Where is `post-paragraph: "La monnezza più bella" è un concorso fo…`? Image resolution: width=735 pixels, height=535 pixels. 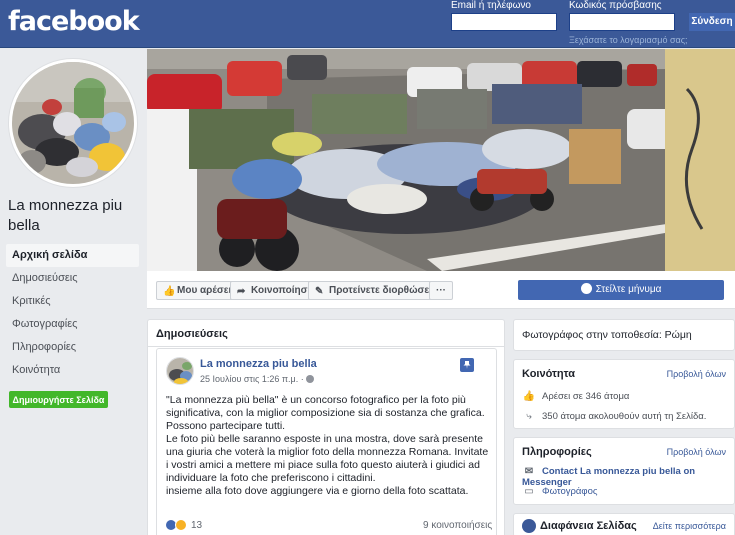 post-paragraph: "La monnezza più bella" è un concorso fo… is located at coordinates (325, 406).